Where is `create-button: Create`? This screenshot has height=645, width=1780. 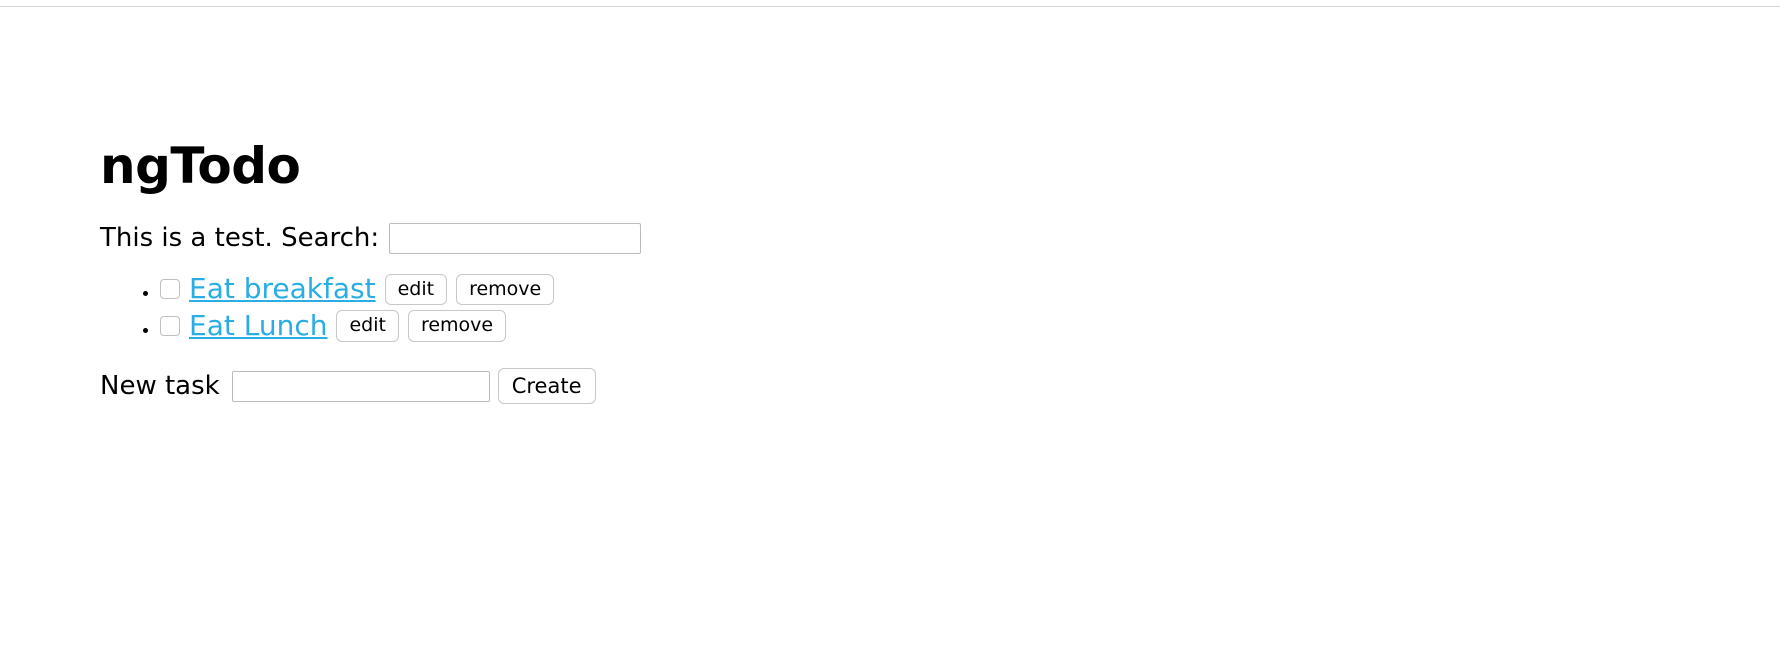
create-button: Create is located at coordinates (546, 386).